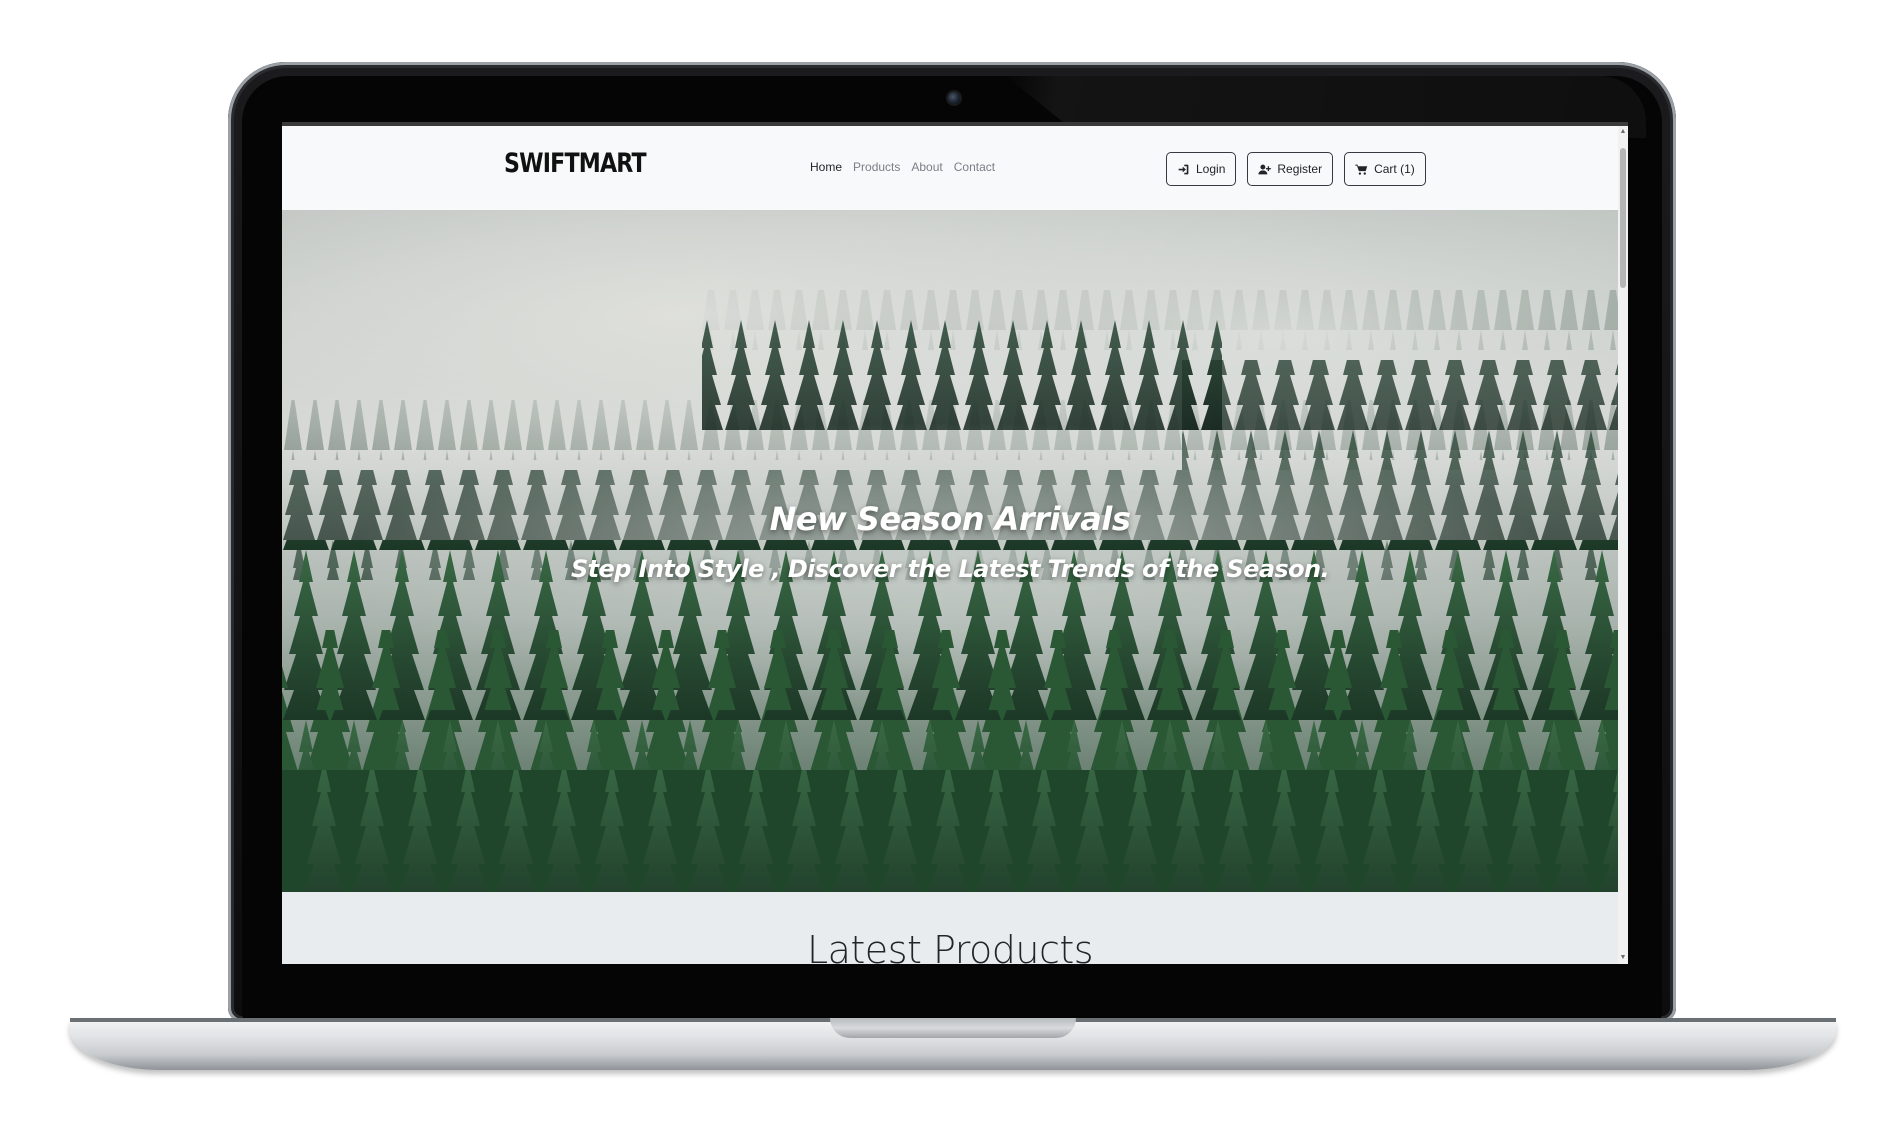 The image size is (1895, 1139). Describe the element at coordinates (902, 167) in the screenshot. I see `nav-links: Home Products About Contact` at that location.